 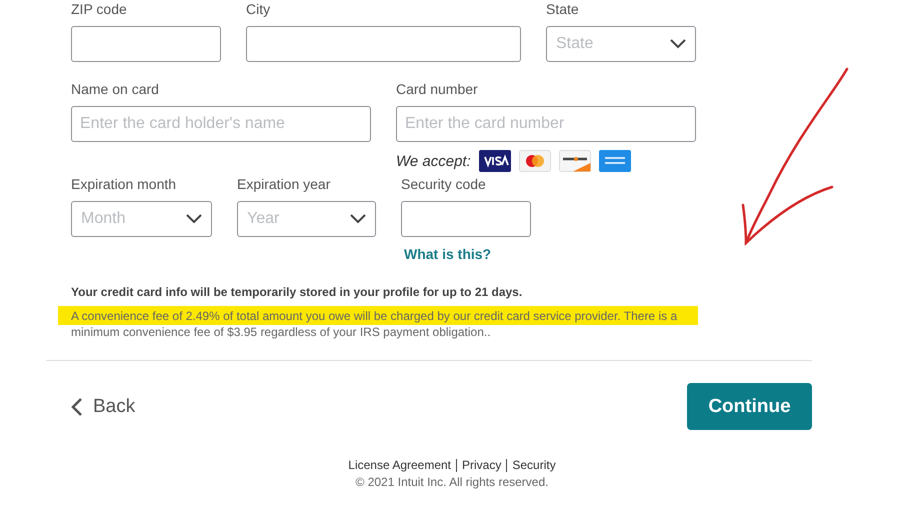 What do you see at coordinates (563, 9) in the screenshot?
I see `field-label: State` at bounding box center [563, 9].